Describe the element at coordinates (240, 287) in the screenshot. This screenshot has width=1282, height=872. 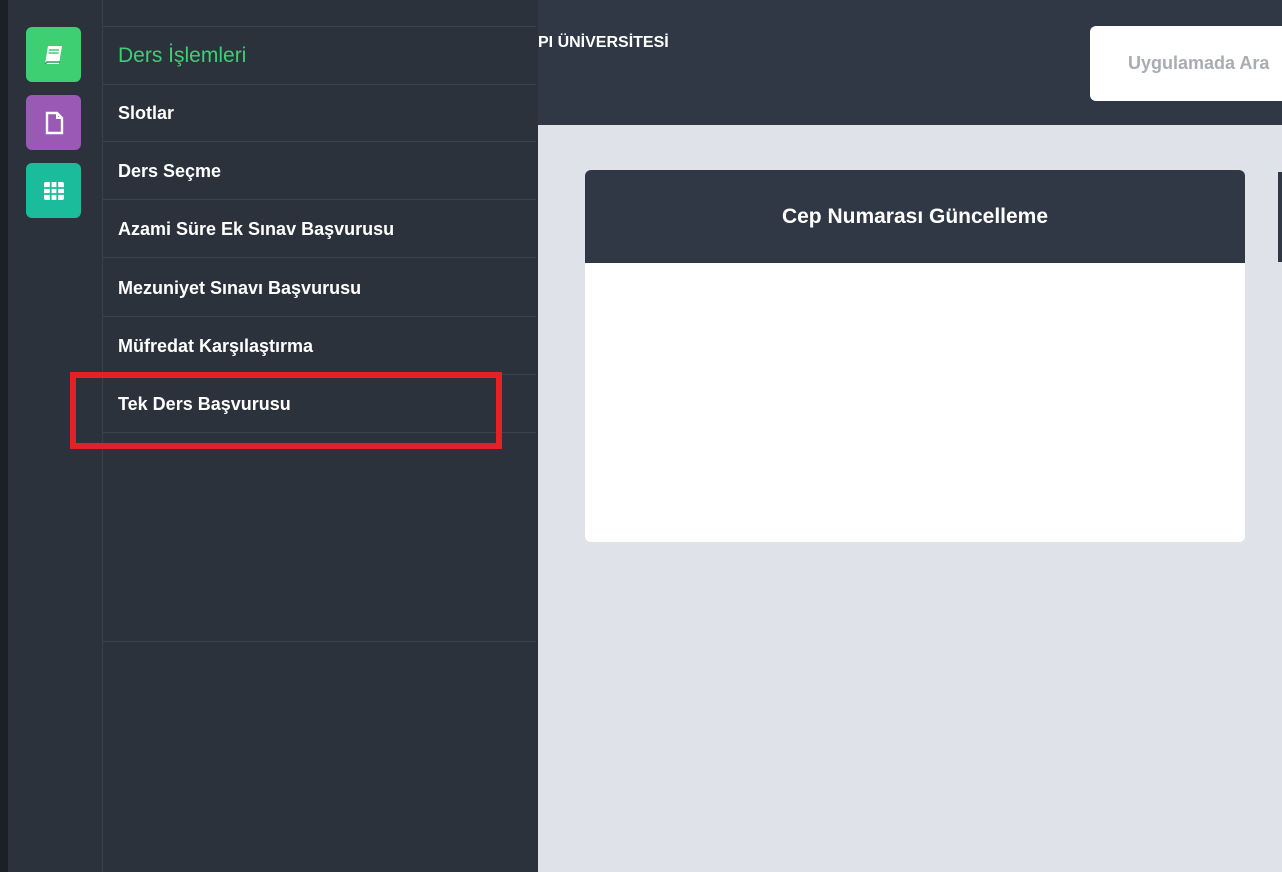
I see `menu-item-label: Mezuniyet Sınavı Başvurusu` at that location.